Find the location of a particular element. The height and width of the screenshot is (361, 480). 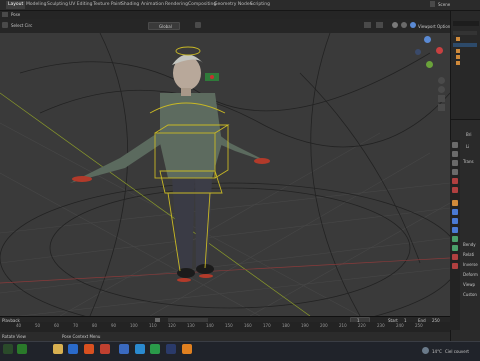

perspective-toggle-icon is located at coordinates (441, 107).